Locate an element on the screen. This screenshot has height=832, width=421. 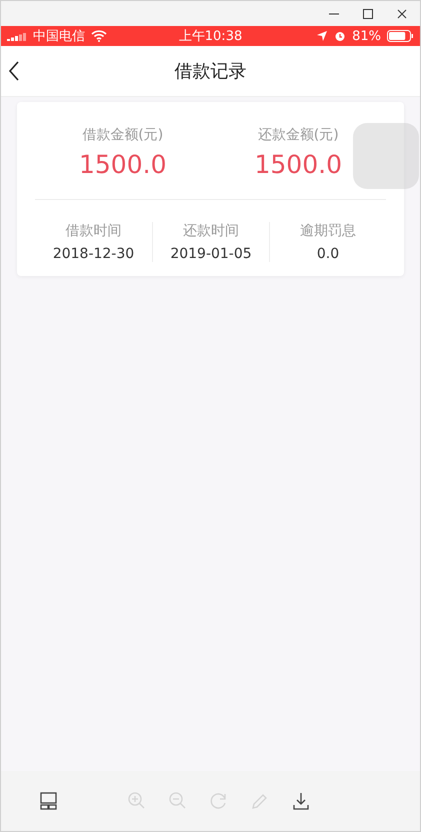
detail-value: 2018-12-30 is located at coordinates (93, 254).